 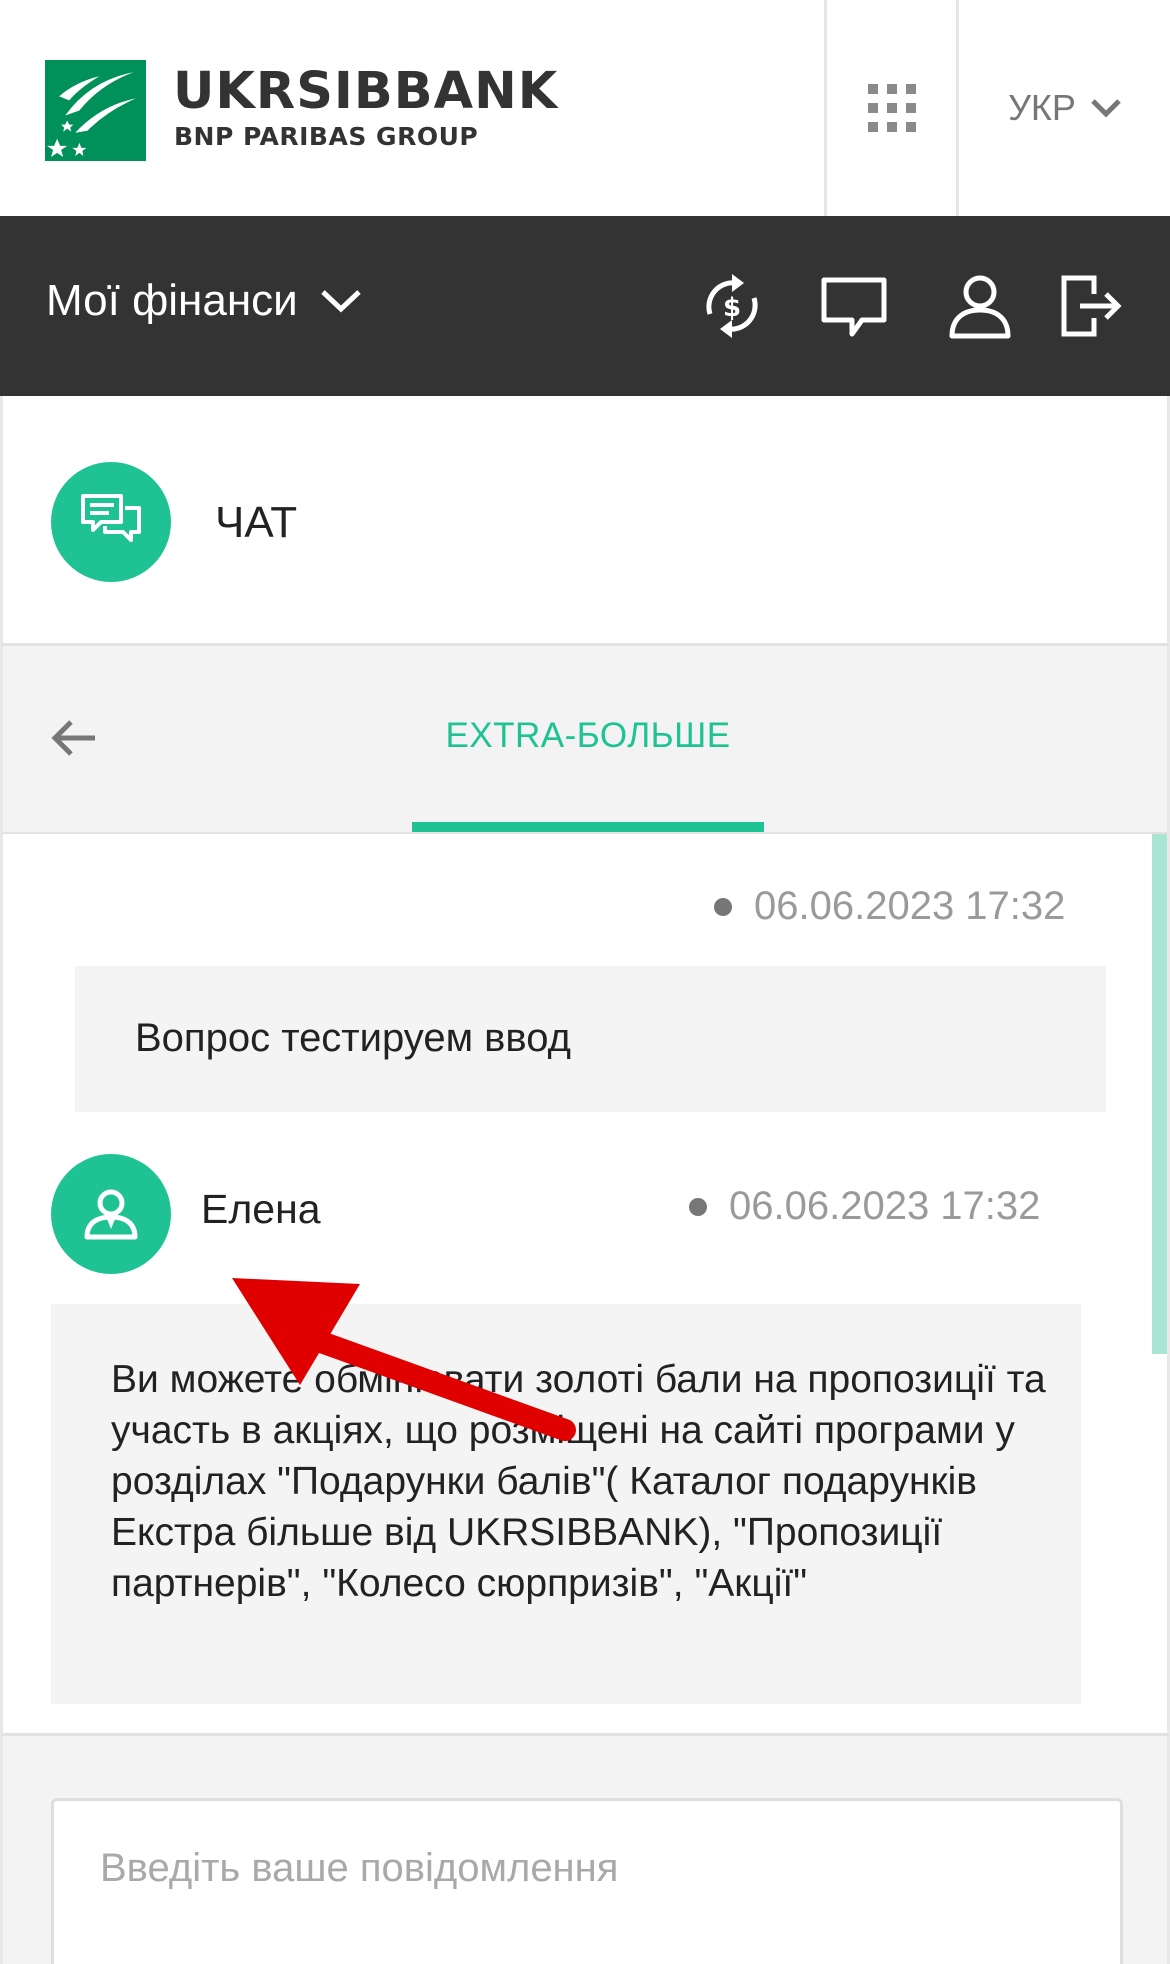 I want to click on active-tab-indicator, so click(x=588, y=827).